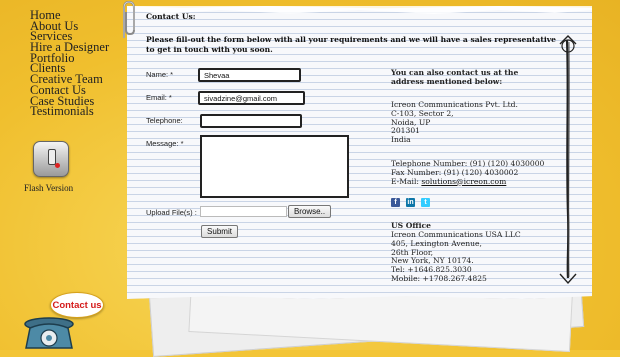  I want to click on red-dot-icon, so click(57, 165).